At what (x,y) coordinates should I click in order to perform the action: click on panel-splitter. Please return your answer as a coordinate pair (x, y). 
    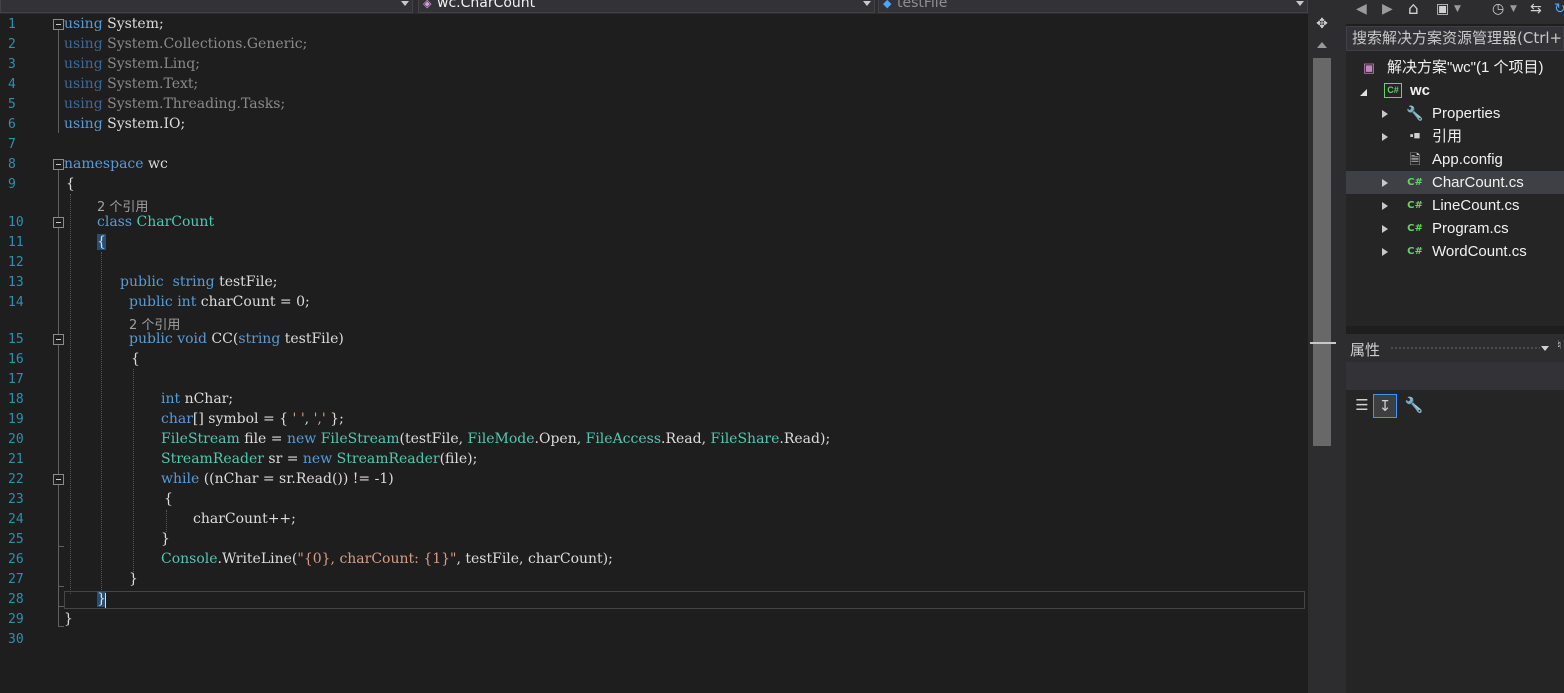
    Looking at the image, I should click on (1342, 346).